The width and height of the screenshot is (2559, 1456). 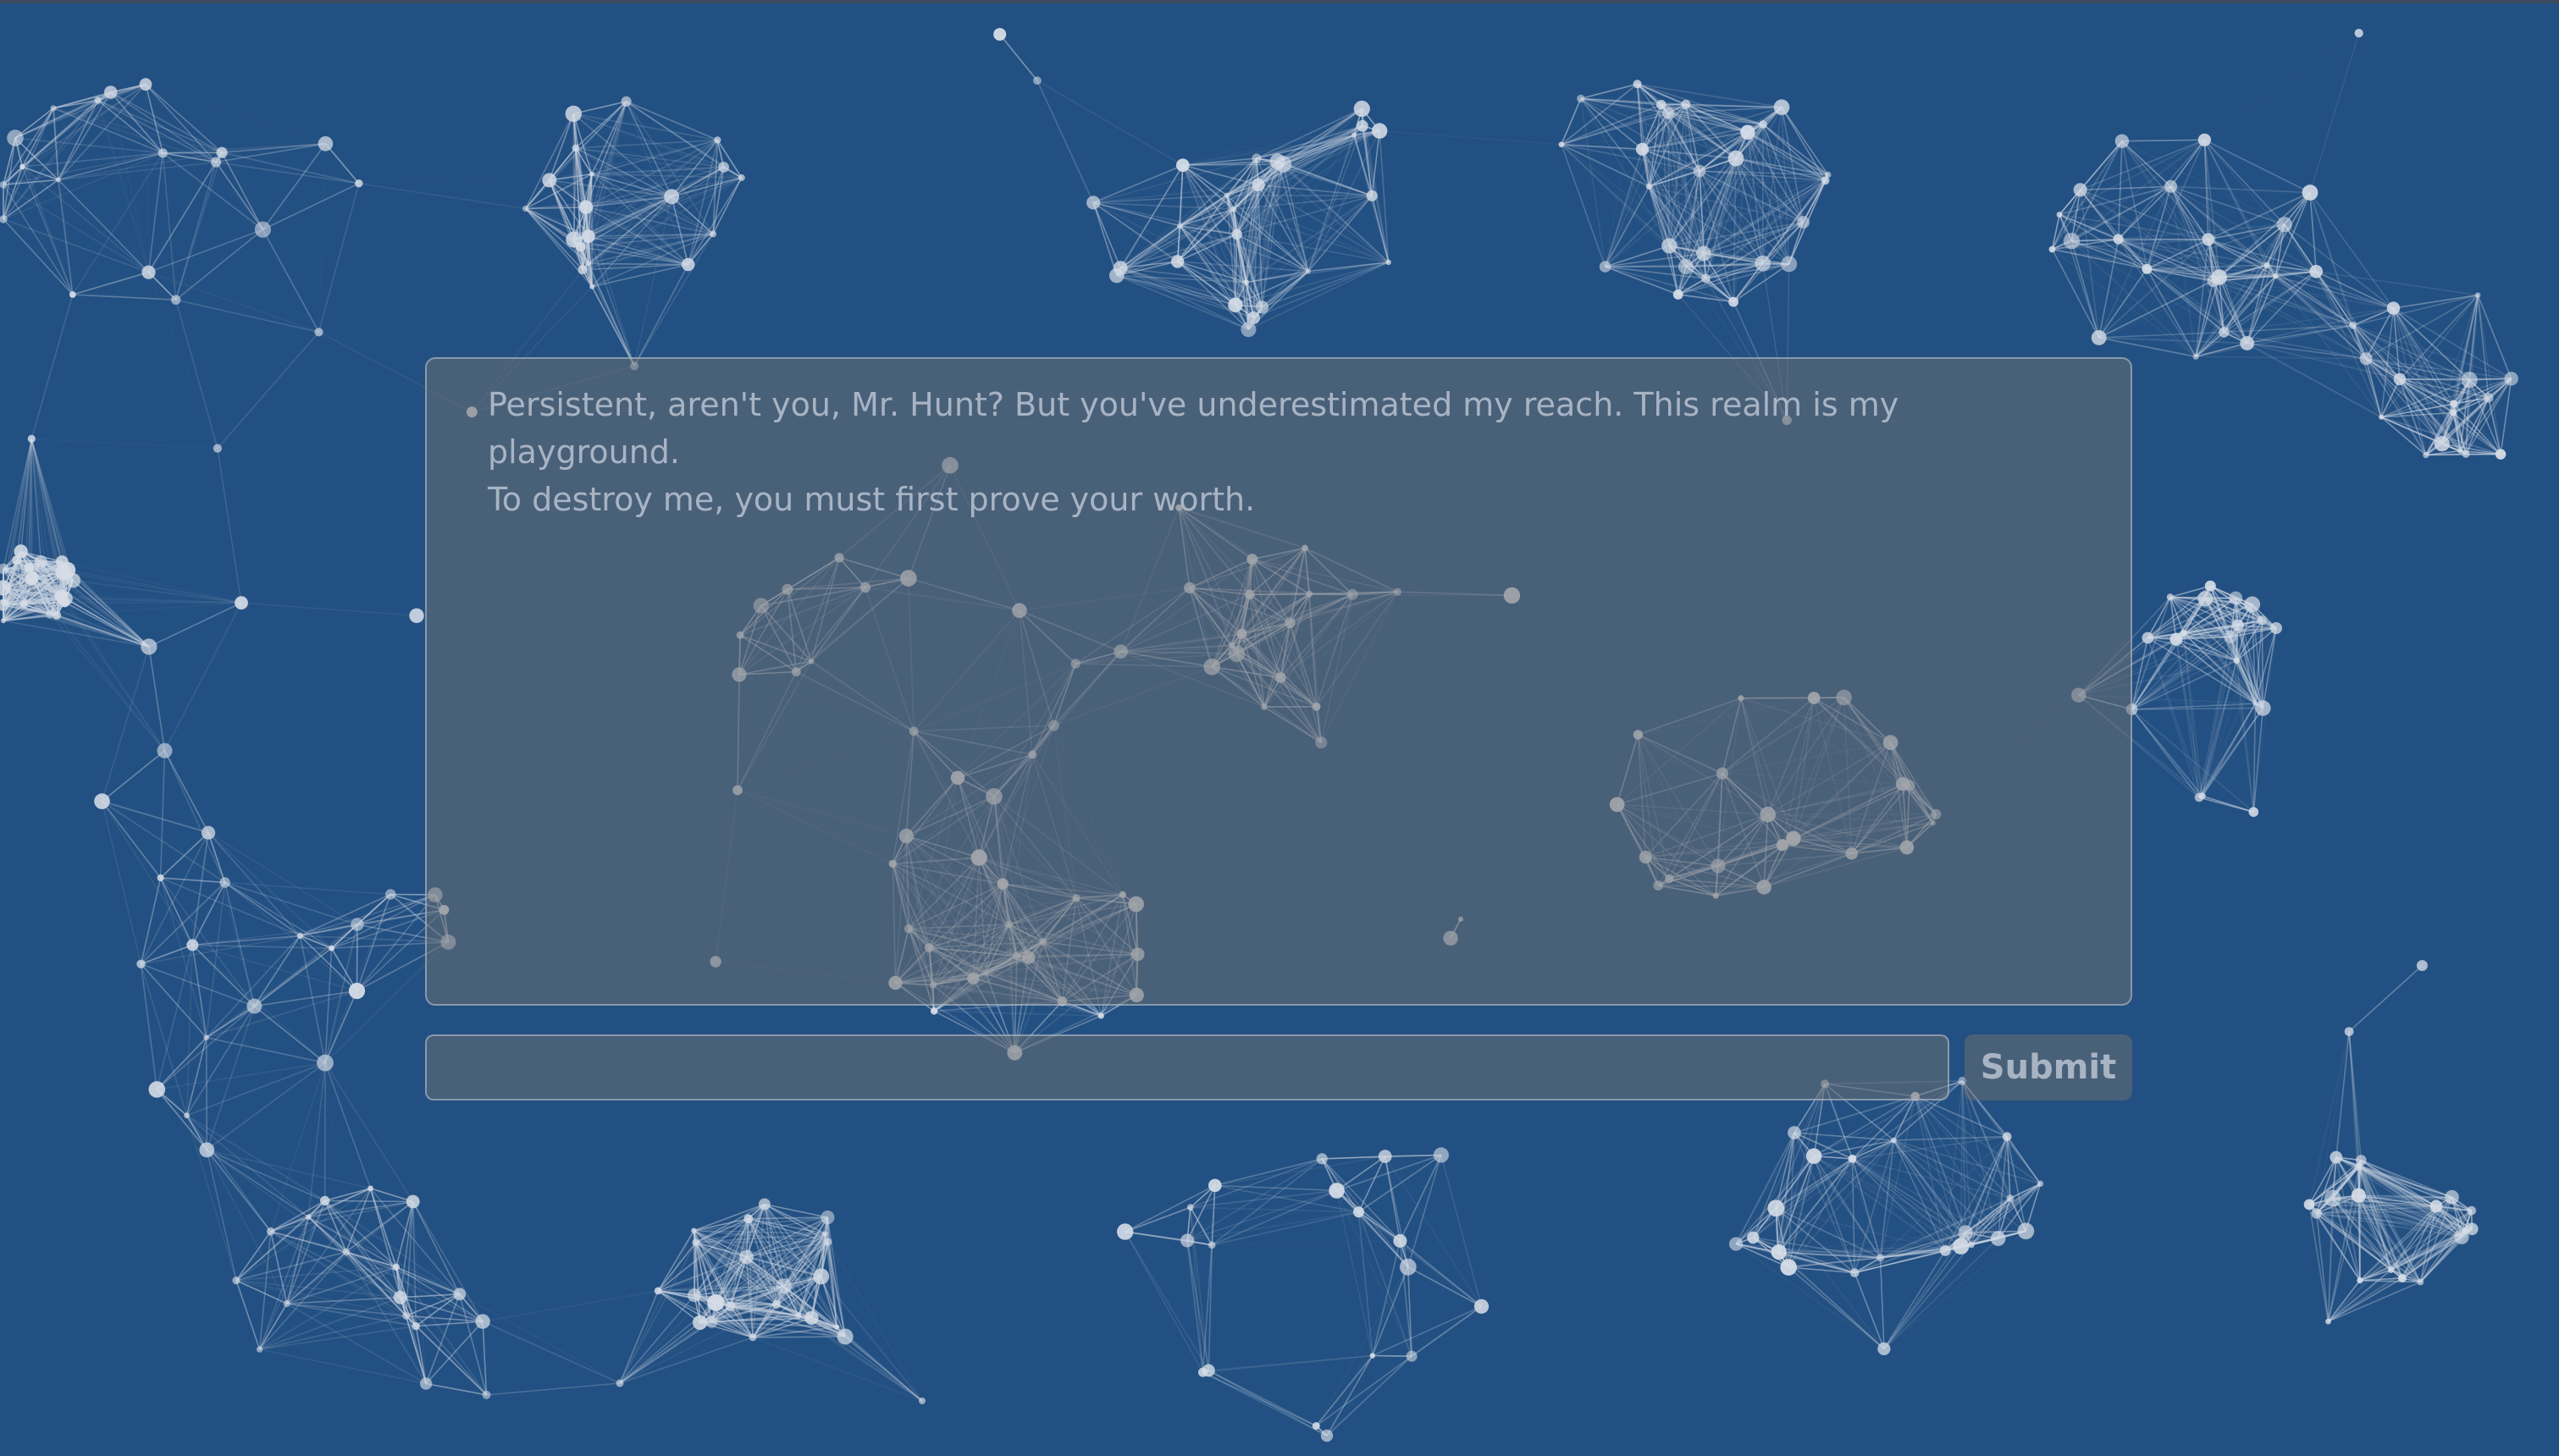 I want to click on submit-button: Submit, so click(x=2049, y=1067).